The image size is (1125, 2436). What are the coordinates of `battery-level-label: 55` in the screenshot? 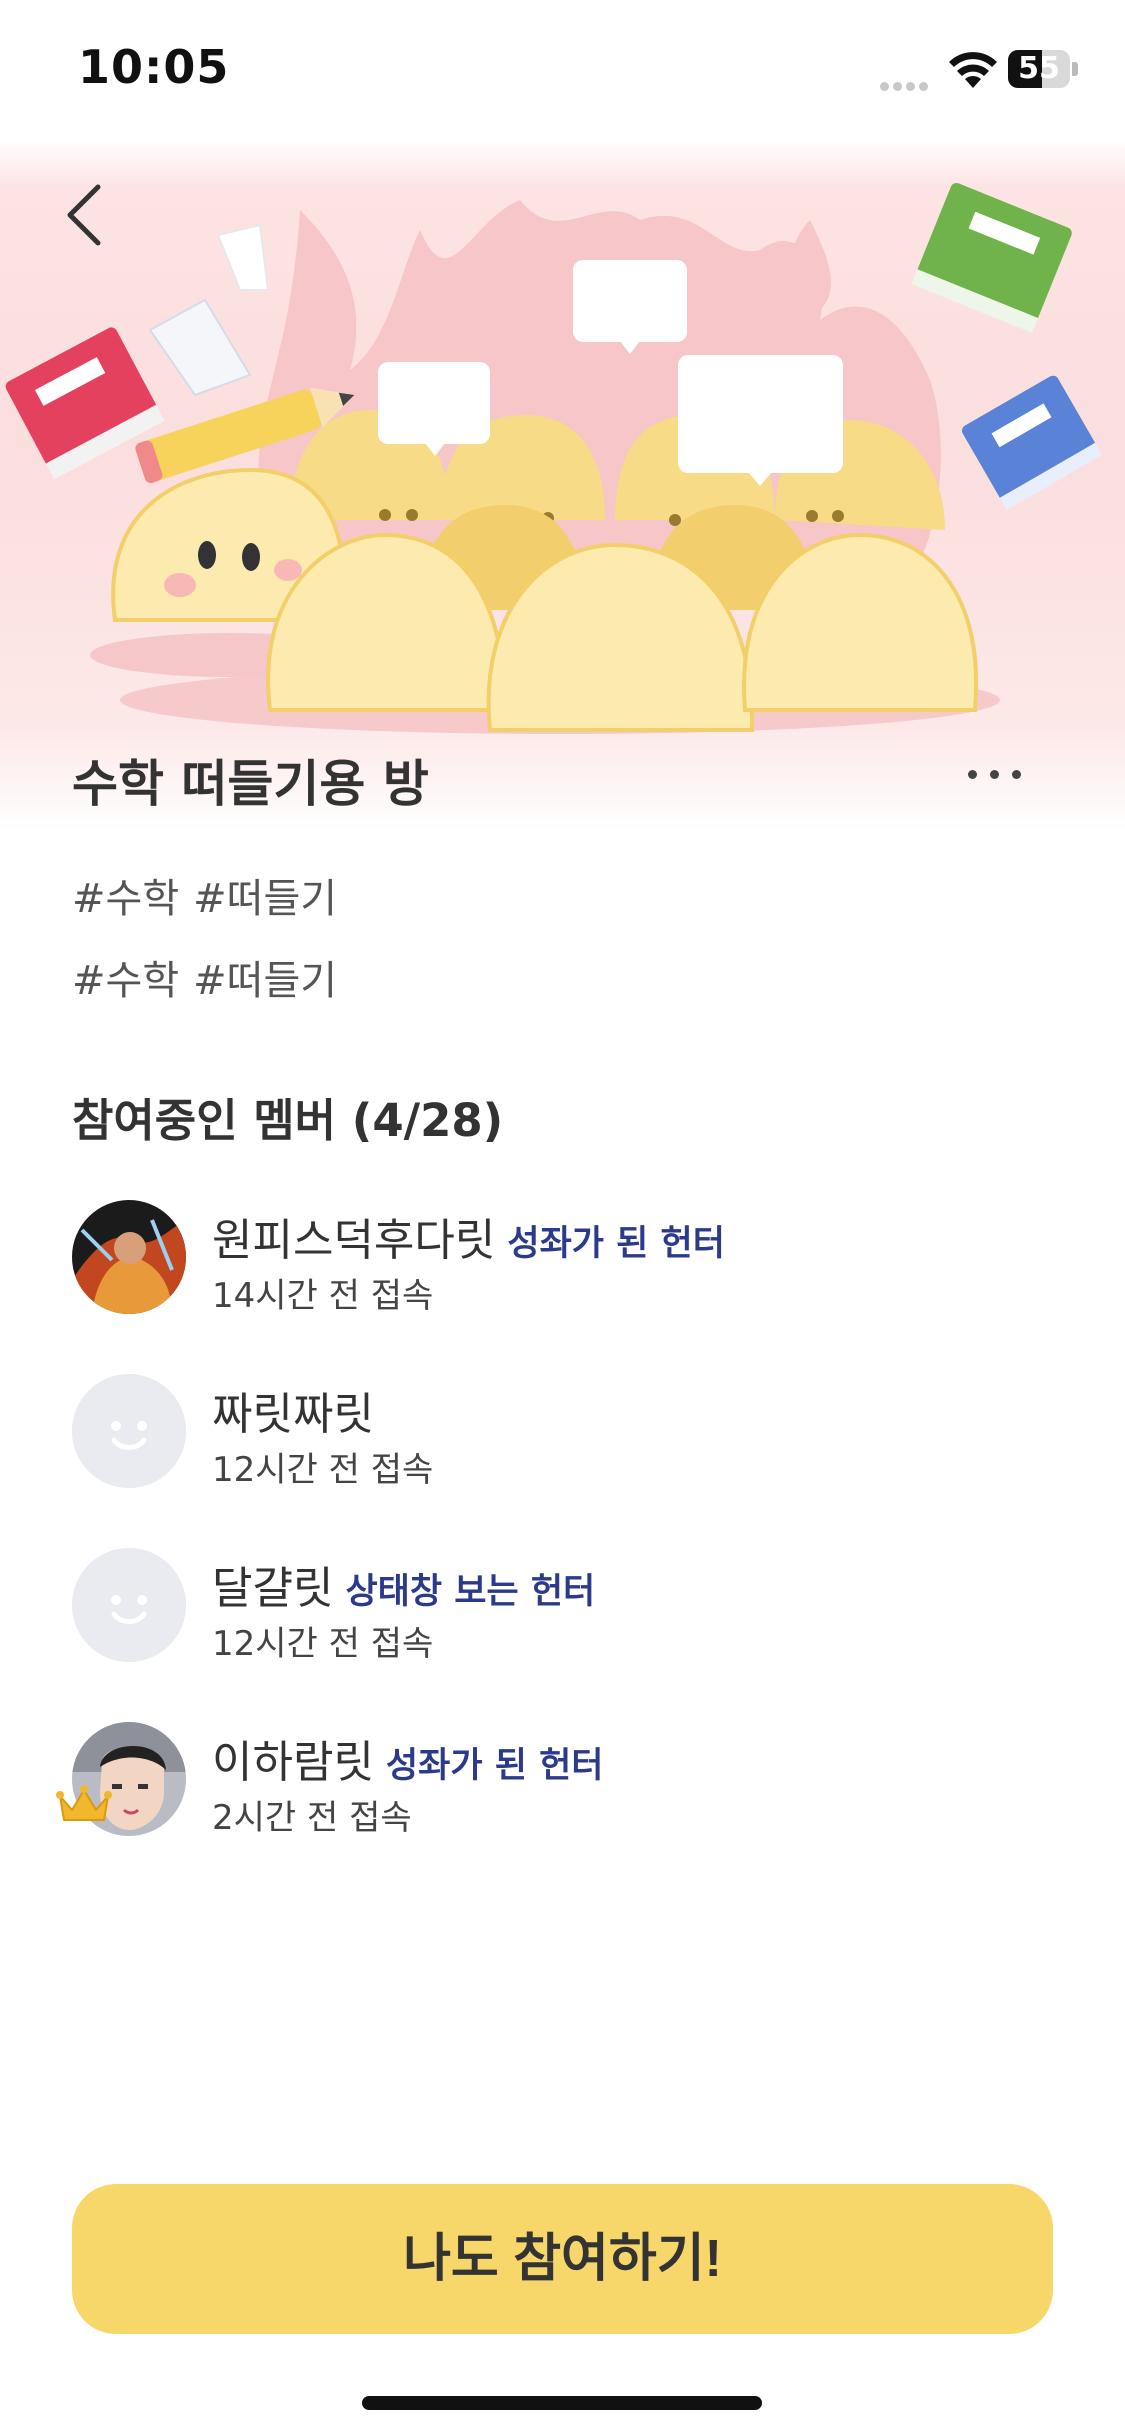 It's located at (1039, 68).